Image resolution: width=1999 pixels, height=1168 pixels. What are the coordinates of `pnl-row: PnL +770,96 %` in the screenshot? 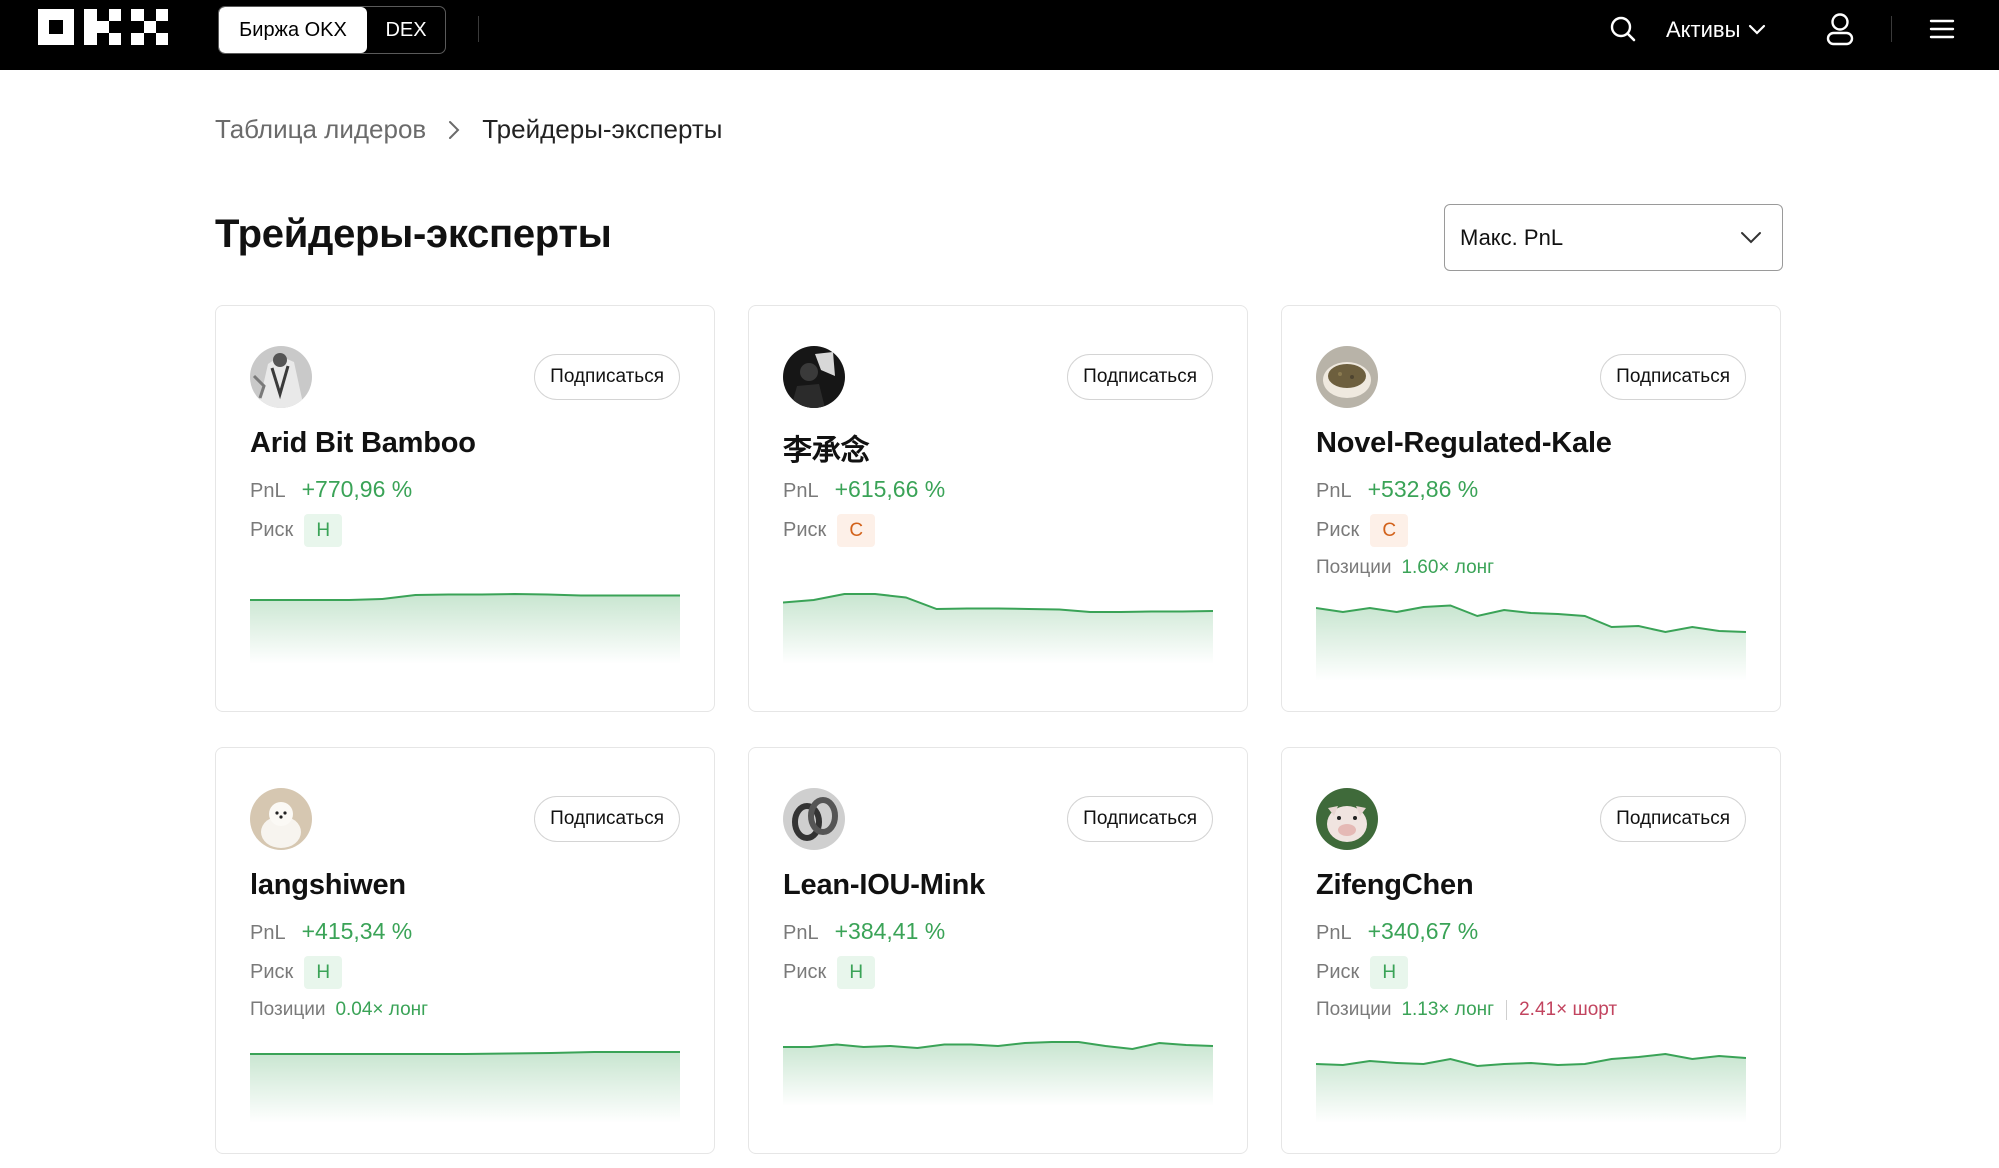 It's located at (331, 489).